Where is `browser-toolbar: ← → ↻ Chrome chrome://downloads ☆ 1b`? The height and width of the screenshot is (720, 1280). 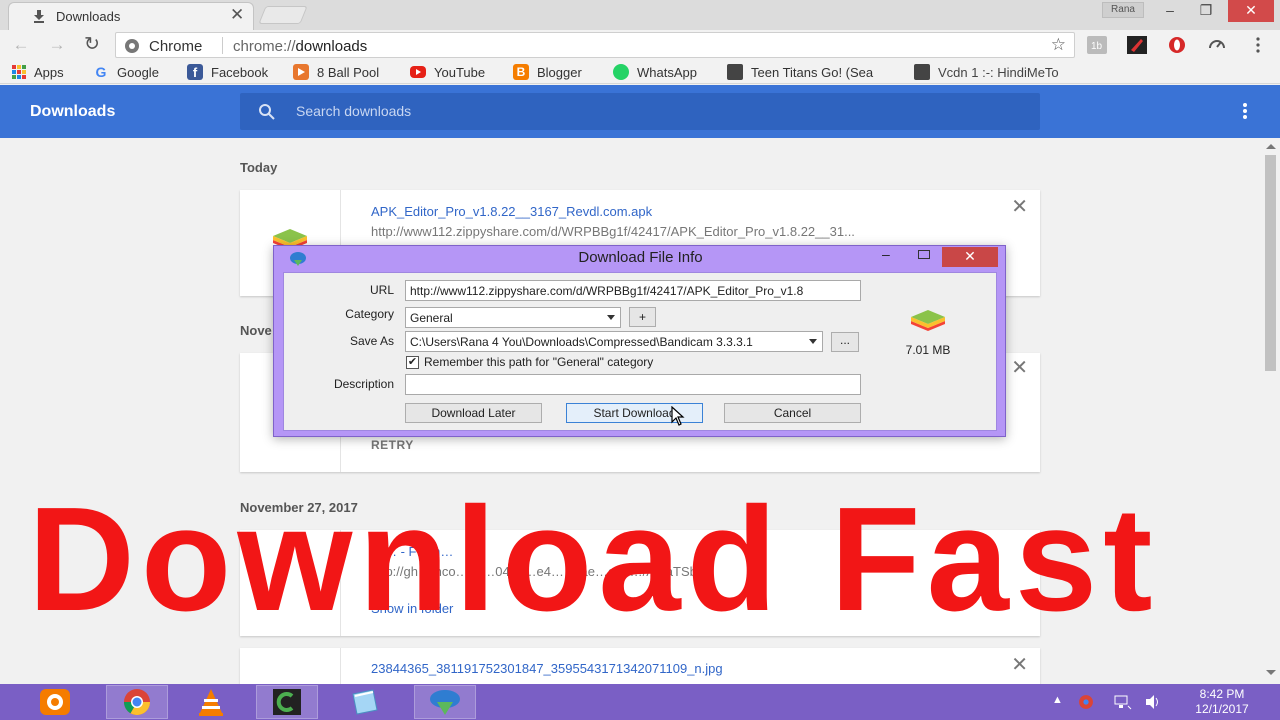 browser-toolbar: ← → ↻ Chrome chrome://downloads ☆ 1b is located at coordinates (640, 45).